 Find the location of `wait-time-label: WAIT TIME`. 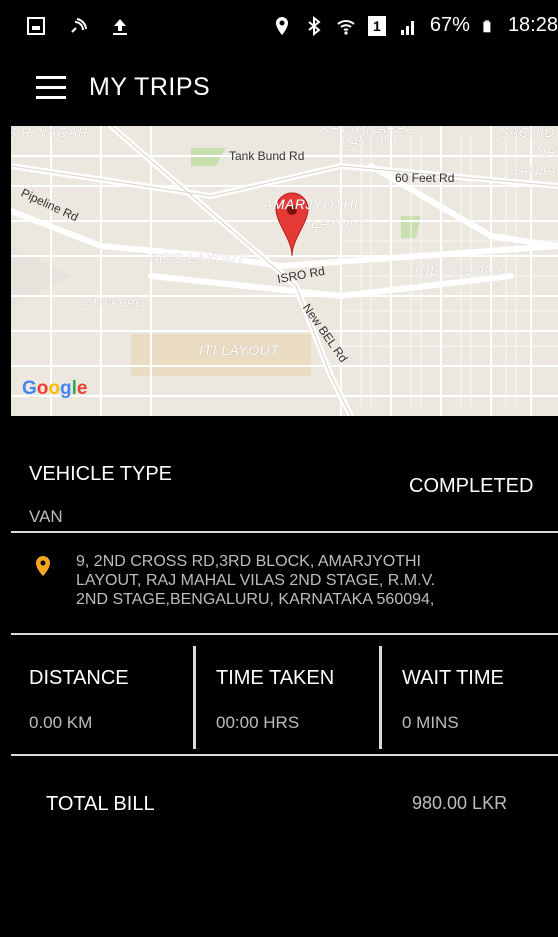

wait-time-label: WAIT TIME is located at coordinates (453, 678).